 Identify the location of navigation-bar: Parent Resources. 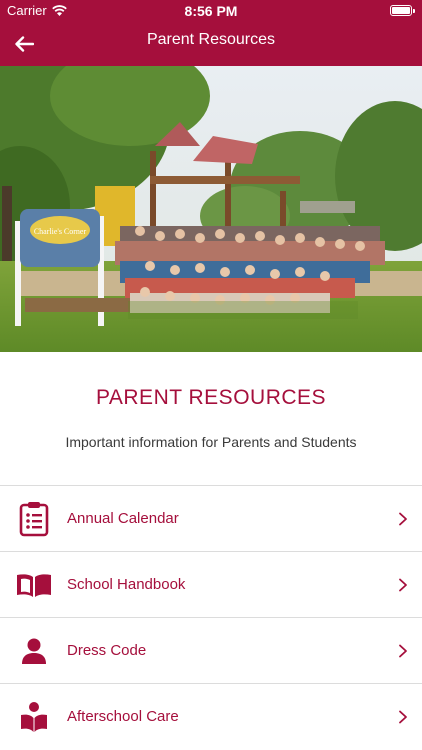
(211, 44).